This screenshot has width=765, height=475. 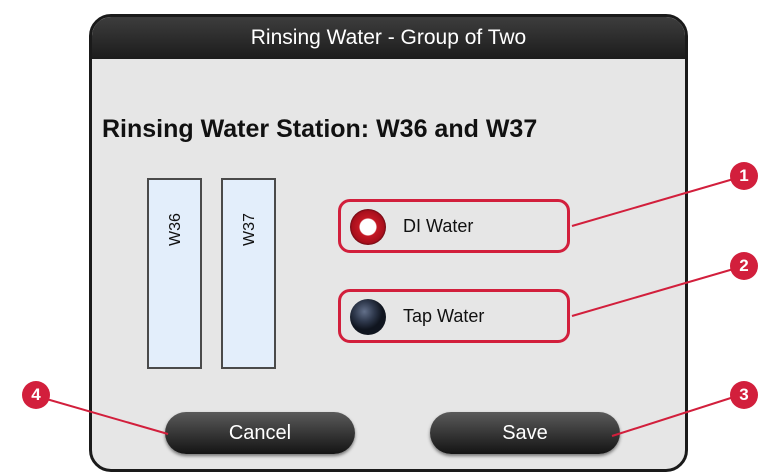 I want to click on vessel-label: W37, so click(x=249, y=229).